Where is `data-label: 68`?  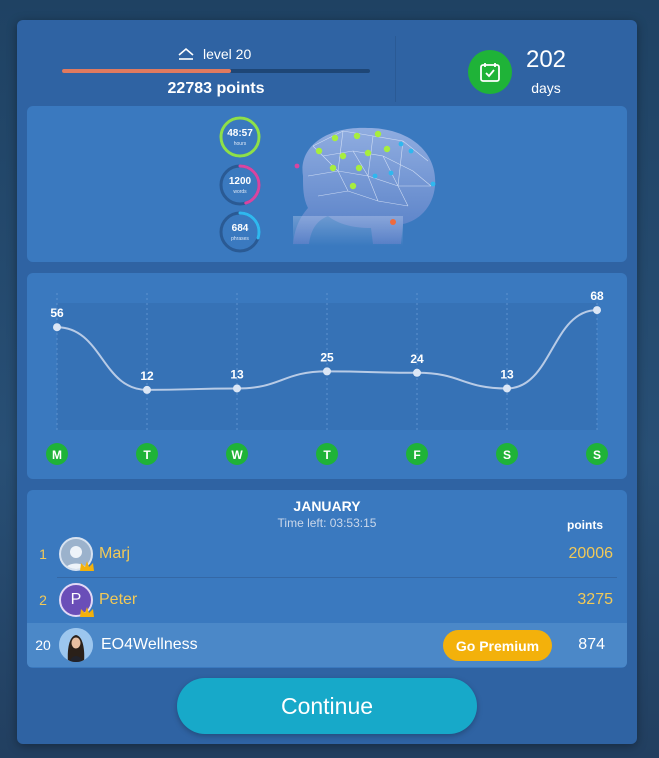
data-label: 68 is located at coordinates (597, 296).